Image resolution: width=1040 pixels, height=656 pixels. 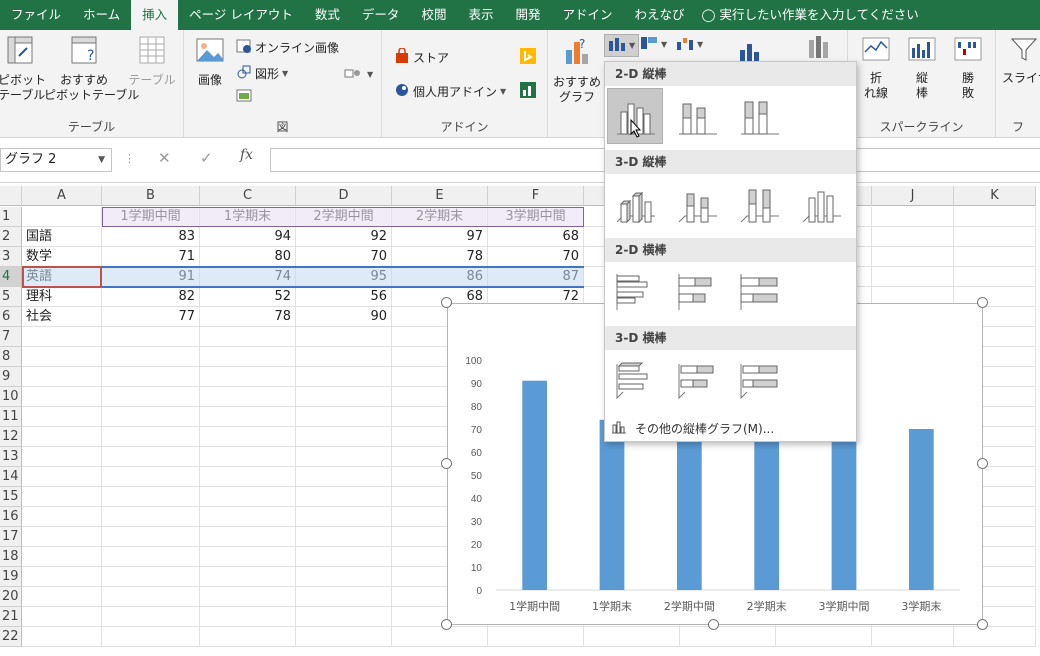 What do you see at coordinates (446, 624) in the screenshot?
I see `resize-handle-bottom-left` at bounding box center [446, 624].